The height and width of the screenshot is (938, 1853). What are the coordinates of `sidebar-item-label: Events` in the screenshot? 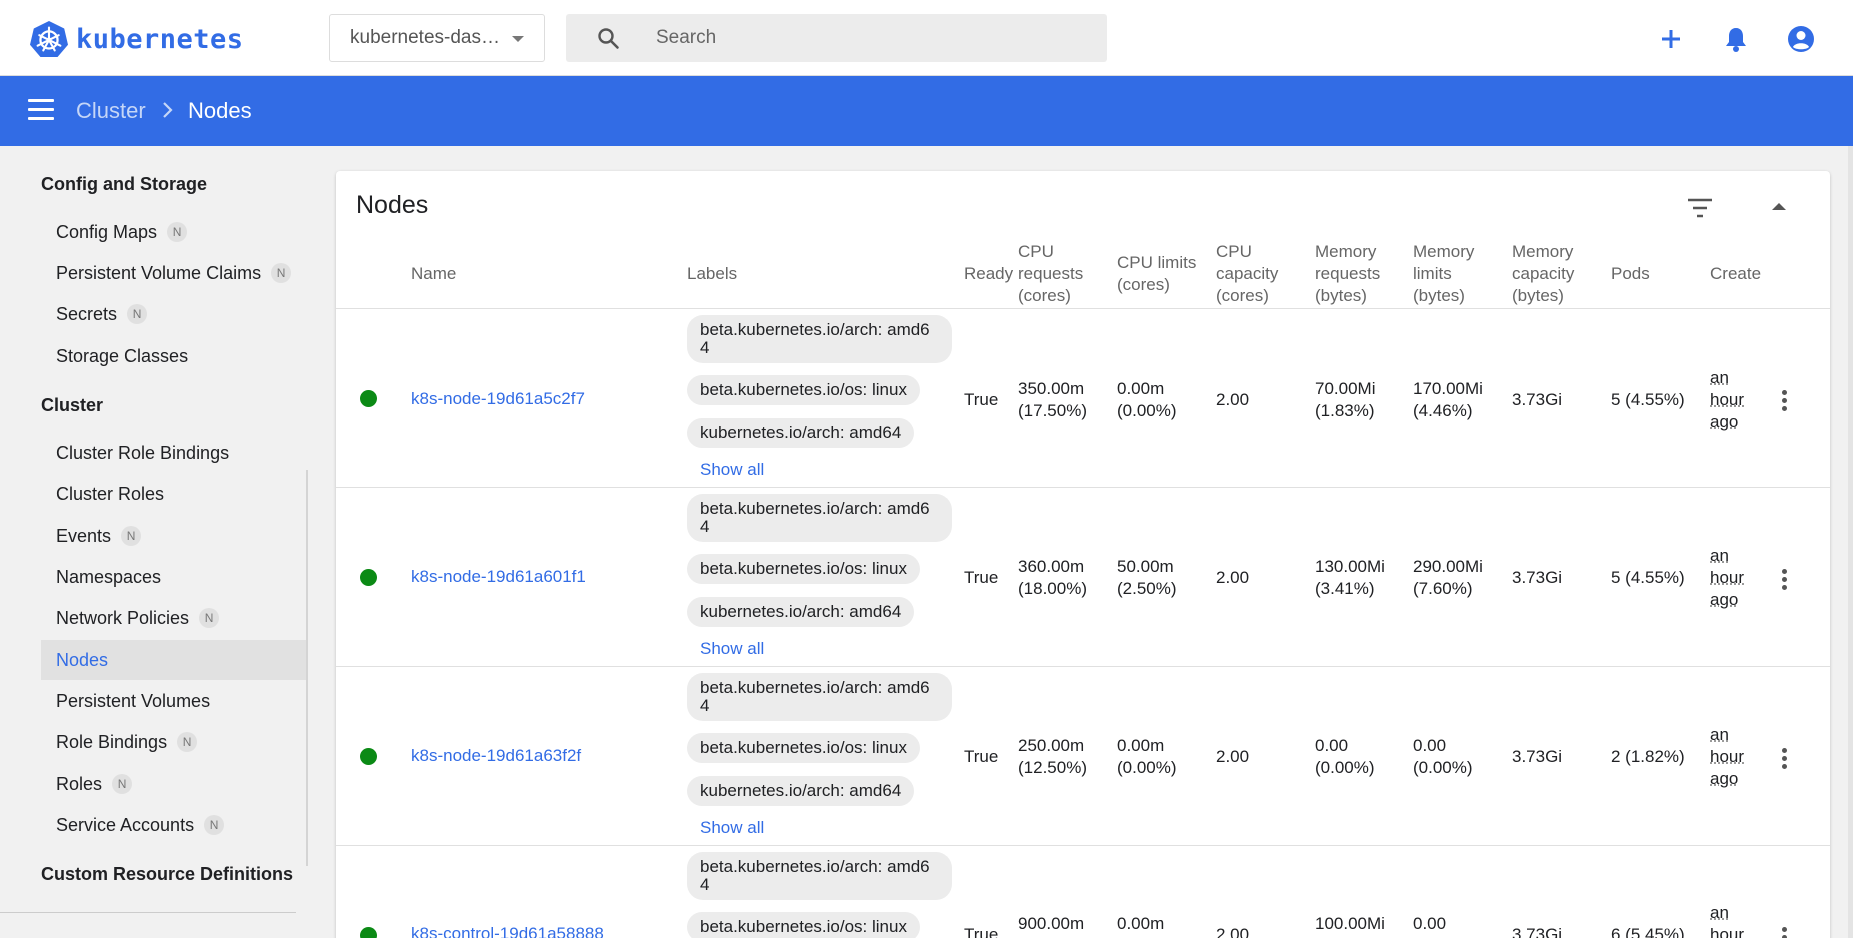 It's located at (84, 535).